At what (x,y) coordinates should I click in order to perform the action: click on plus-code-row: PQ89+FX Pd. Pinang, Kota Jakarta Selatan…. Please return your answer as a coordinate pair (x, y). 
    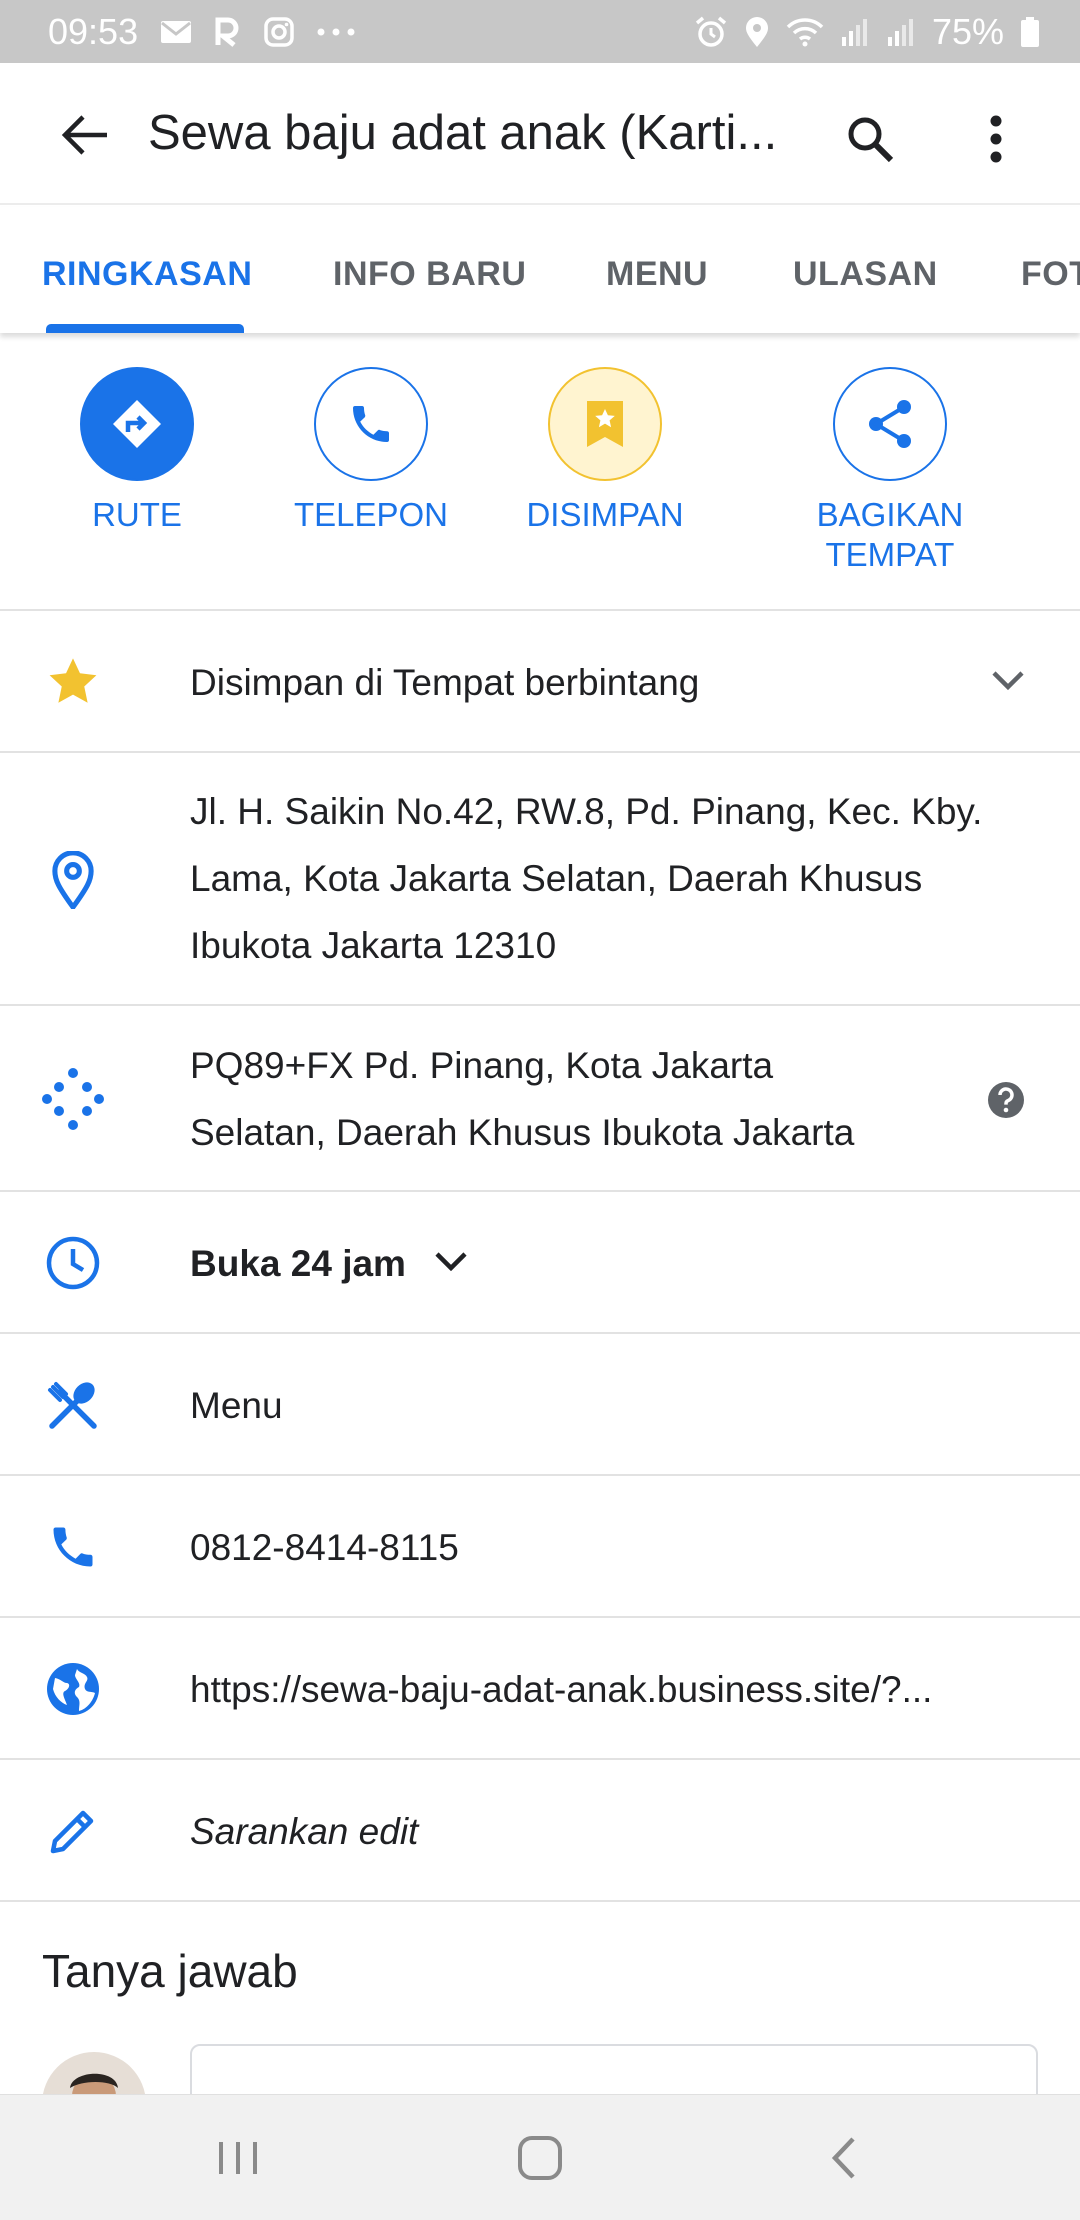
    Looking at the image, I should click on (540, 1099).